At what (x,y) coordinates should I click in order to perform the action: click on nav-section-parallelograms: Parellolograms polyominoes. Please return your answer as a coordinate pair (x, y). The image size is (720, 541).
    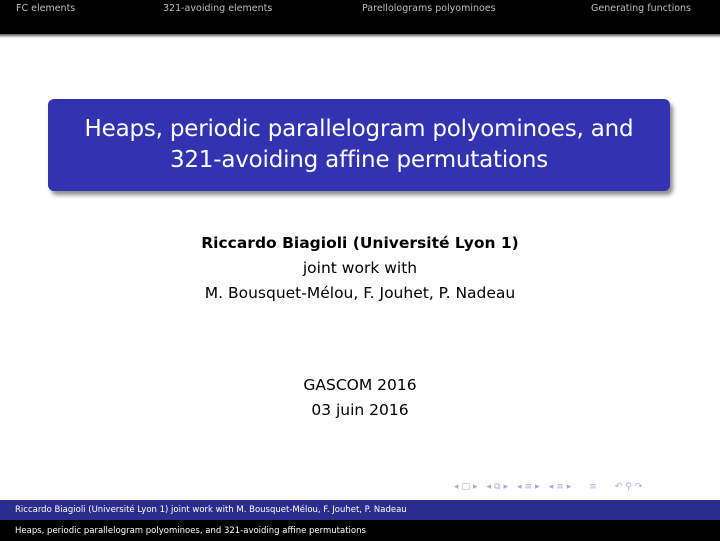
    Looking at the image, I should click on (429, 8).